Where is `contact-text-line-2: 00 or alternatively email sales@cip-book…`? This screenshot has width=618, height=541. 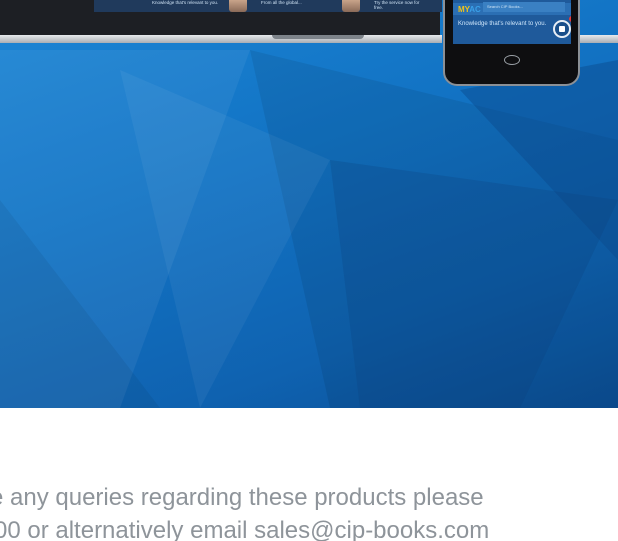 contact-text-line-2: 00 or alternatively email sales@cip-book… is located at coordinates (245, 529).